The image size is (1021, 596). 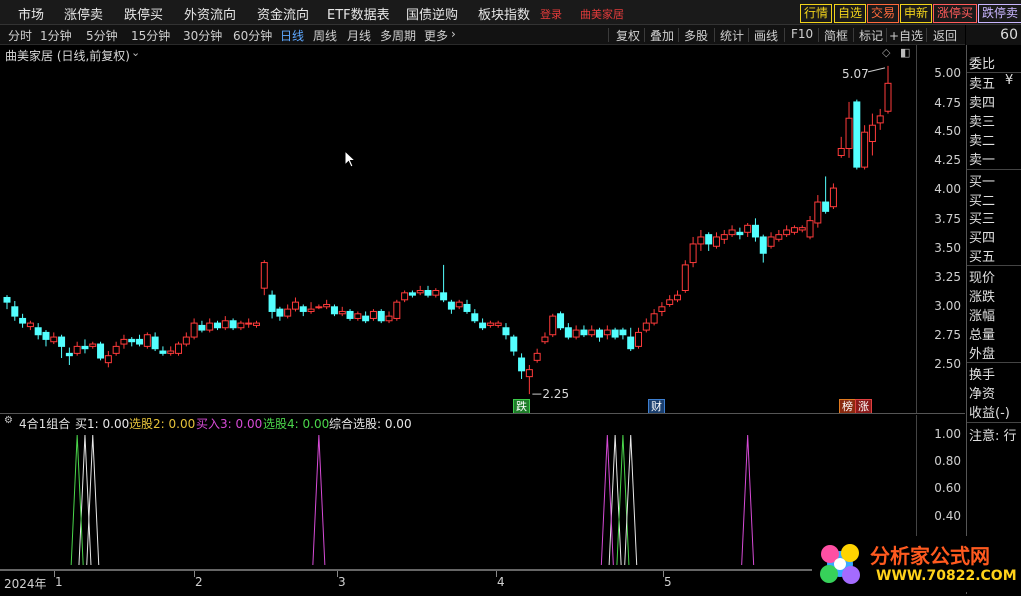 I want to click on menu-sector-index: 板块指数, so click(x=504, y=13).